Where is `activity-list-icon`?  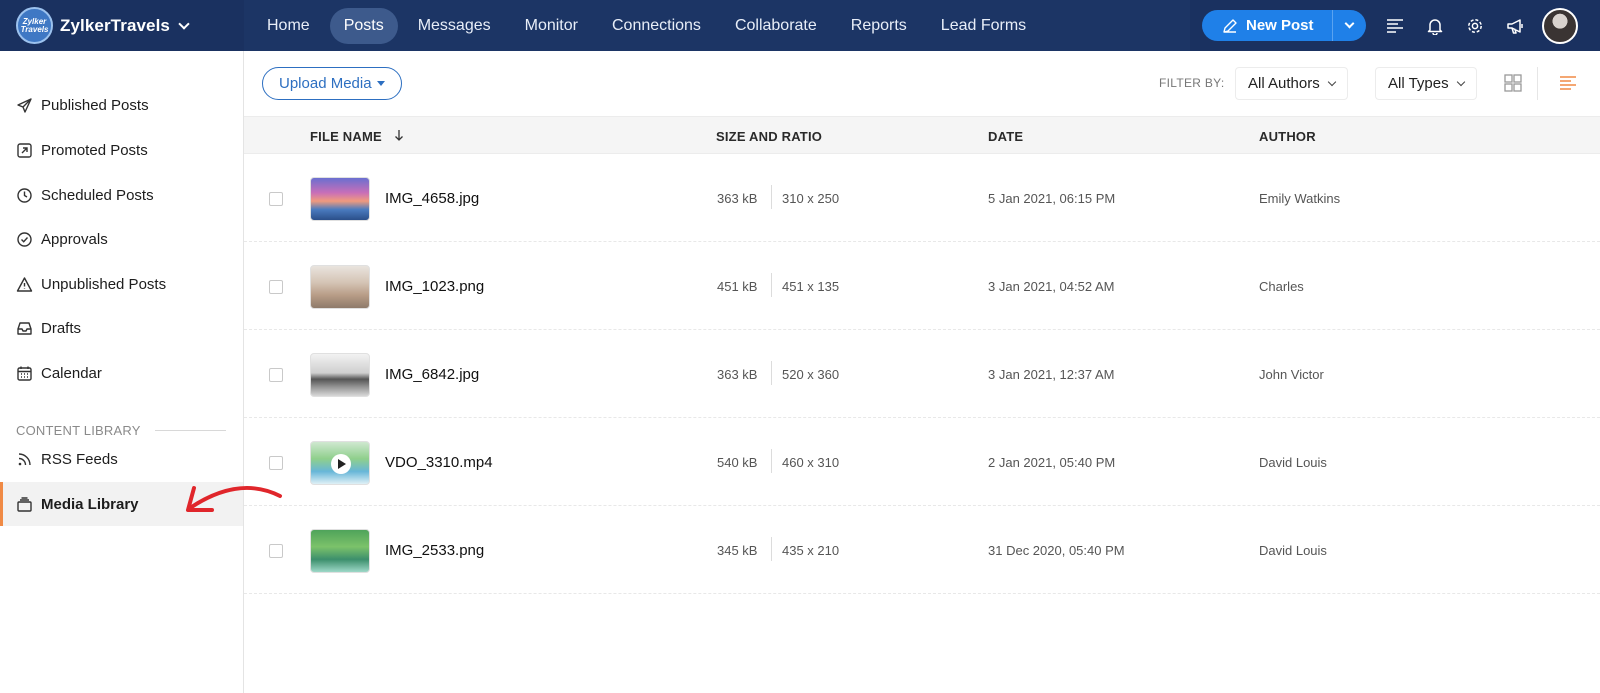 activity-list-icon is located at coordinates (1395, 26).